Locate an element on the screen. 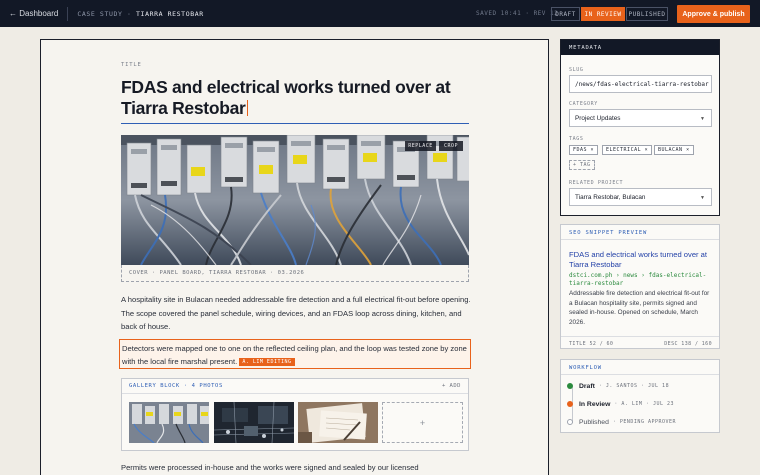  save-status: SAVED 10:41 · REV 12 is located at coordinates (517, 13).